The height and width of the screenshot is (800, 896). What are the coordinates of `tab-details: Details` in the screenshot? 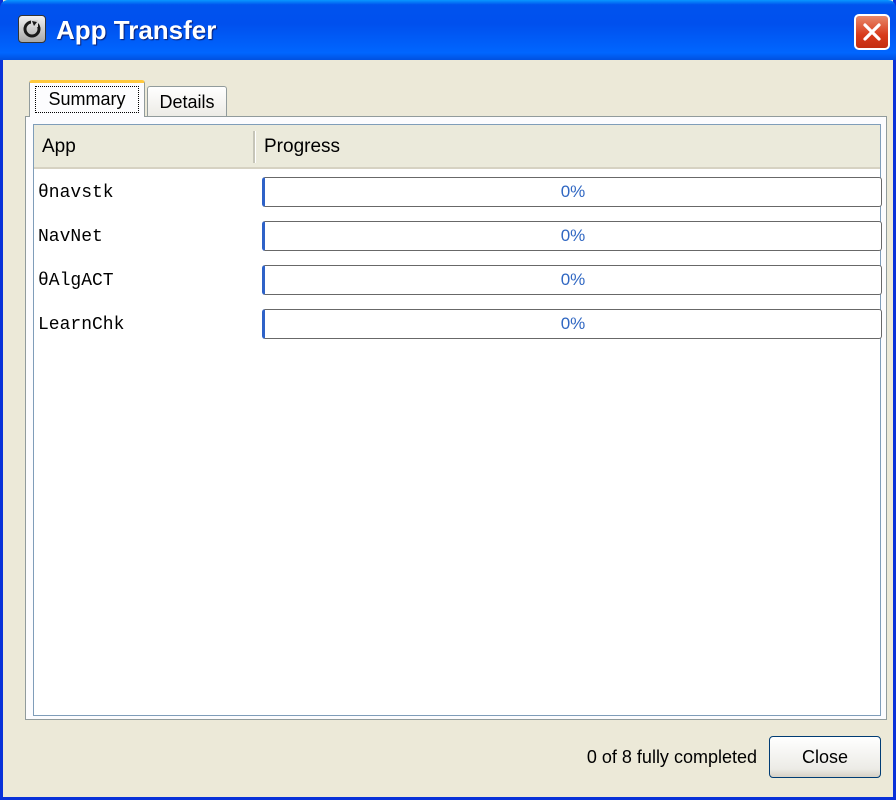 It's located at (187, 101).